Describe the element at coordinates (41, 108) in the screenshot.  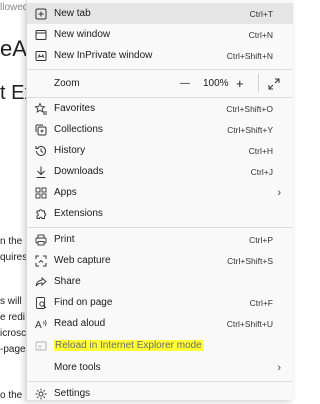
I see `favorites-icon` at that location.